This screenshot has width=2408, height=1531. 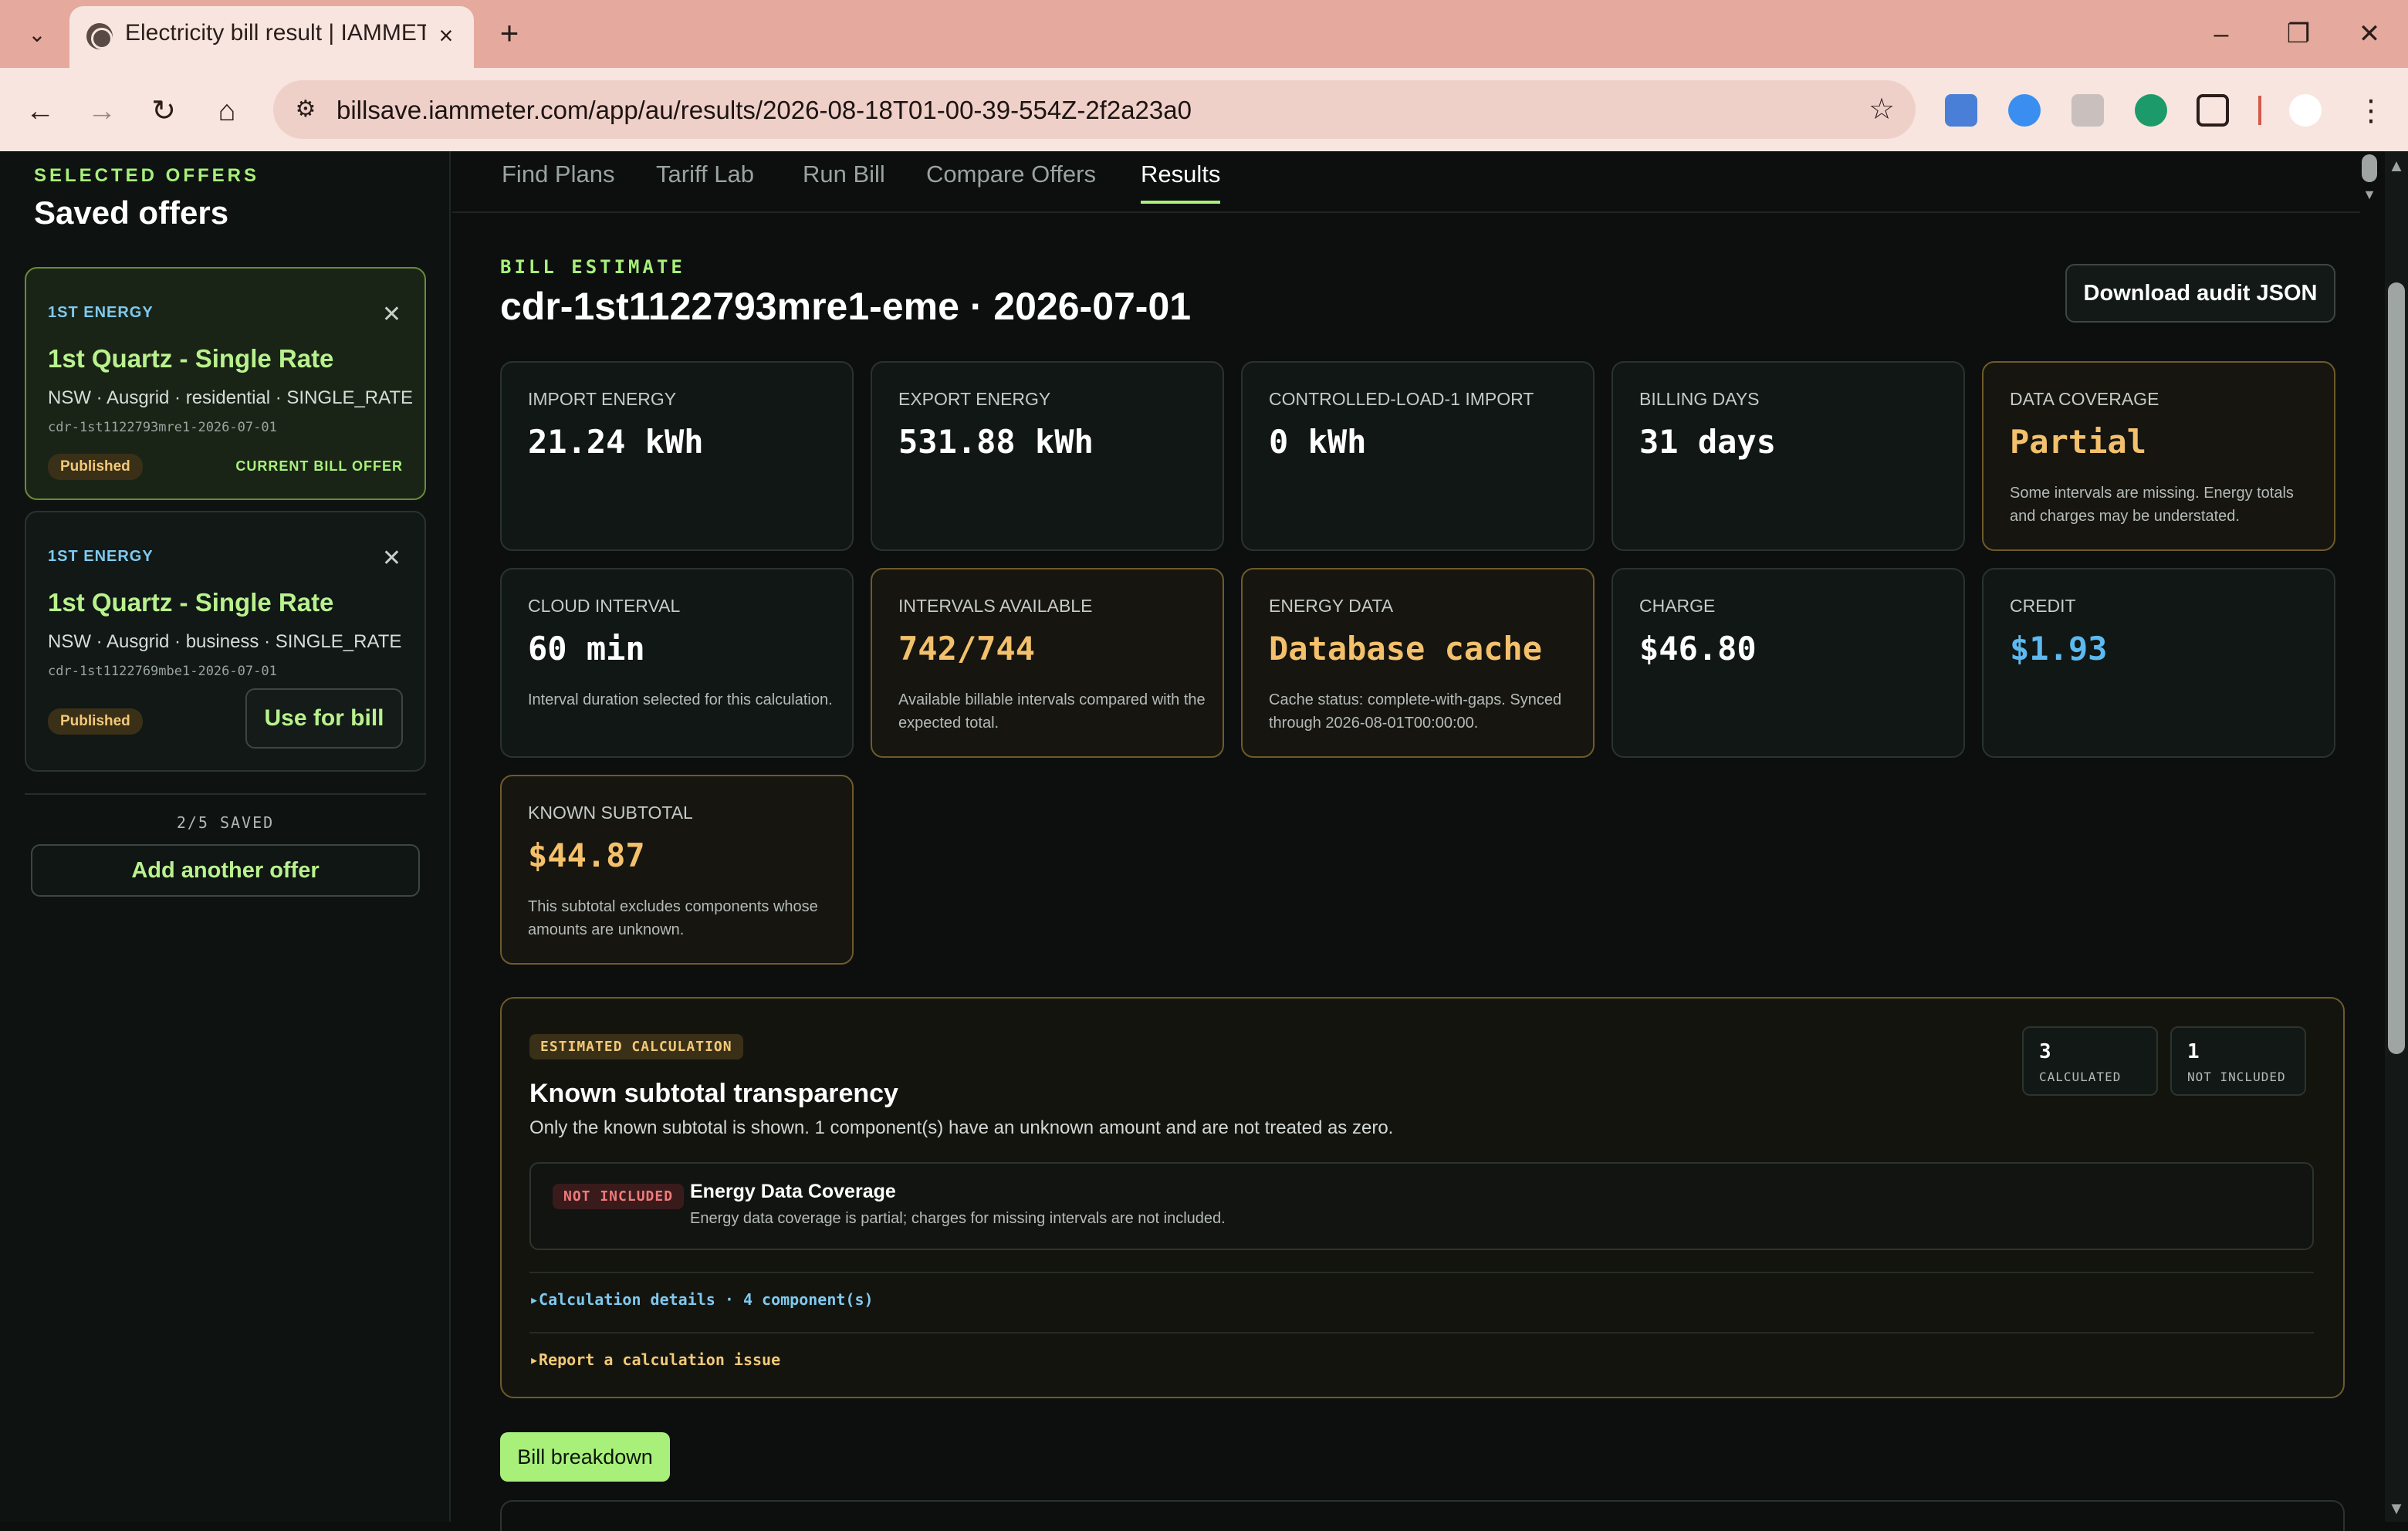 What do you see at coordinates (1882, 110) in the screenshot?
I see `bookmark-star-icon: ☆` at bounding box center [1882, 110].